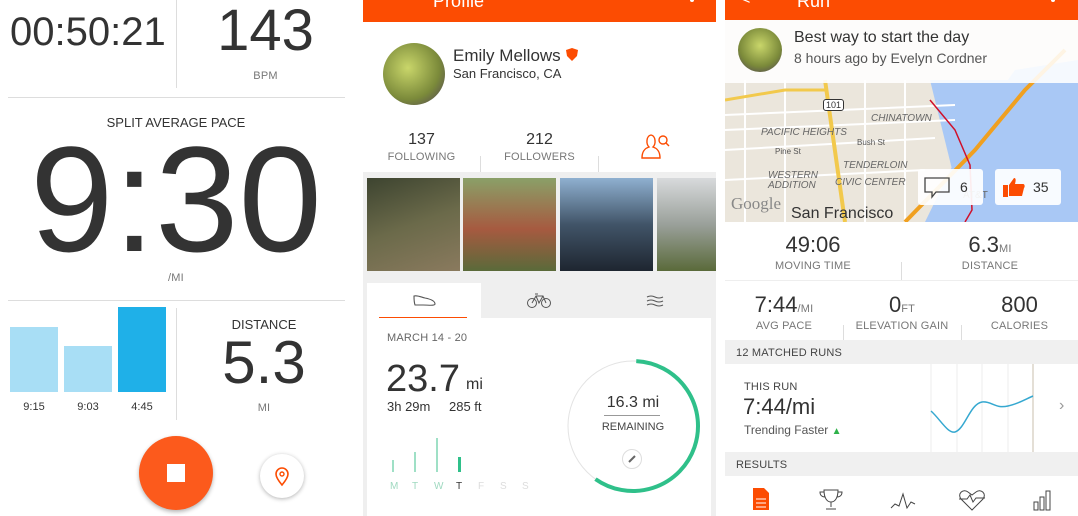 This screenshot has width=1078, height=516. I want to click on remaining-distance: 16.3 mi, so click(633, 402).